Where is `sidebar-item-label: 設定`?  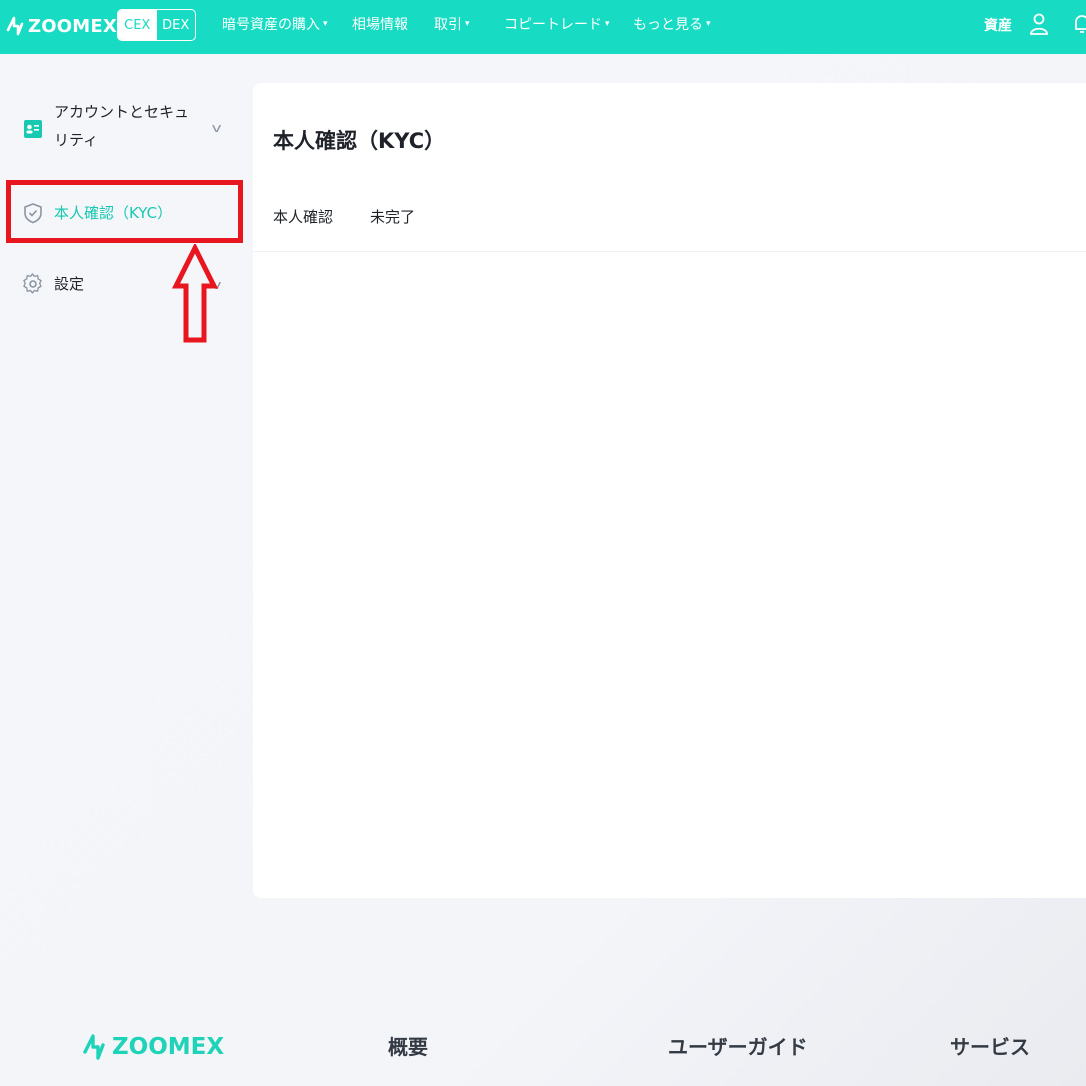
sidebar-item-label: 設定 is located at coordinates (69, 284).